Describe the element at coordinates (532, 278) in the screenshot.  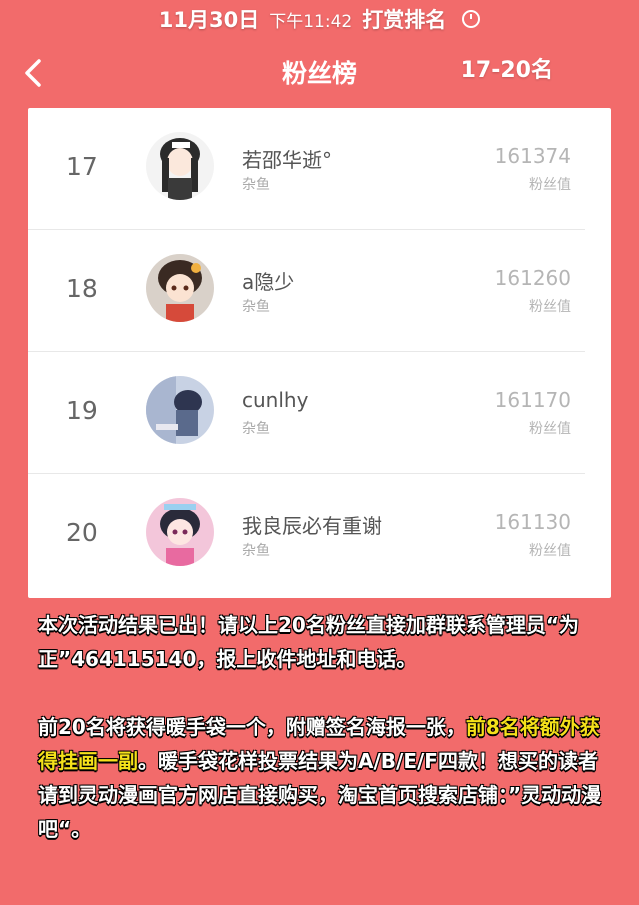
I see `fan-score: 161260` at that location.